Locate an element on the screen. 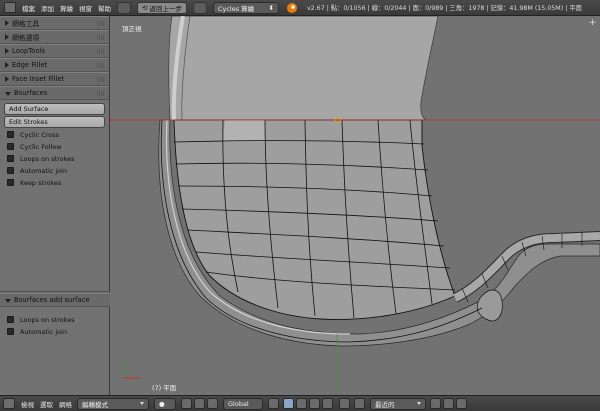  panel-title: 網格工具 is located at coordinates (26, 24).